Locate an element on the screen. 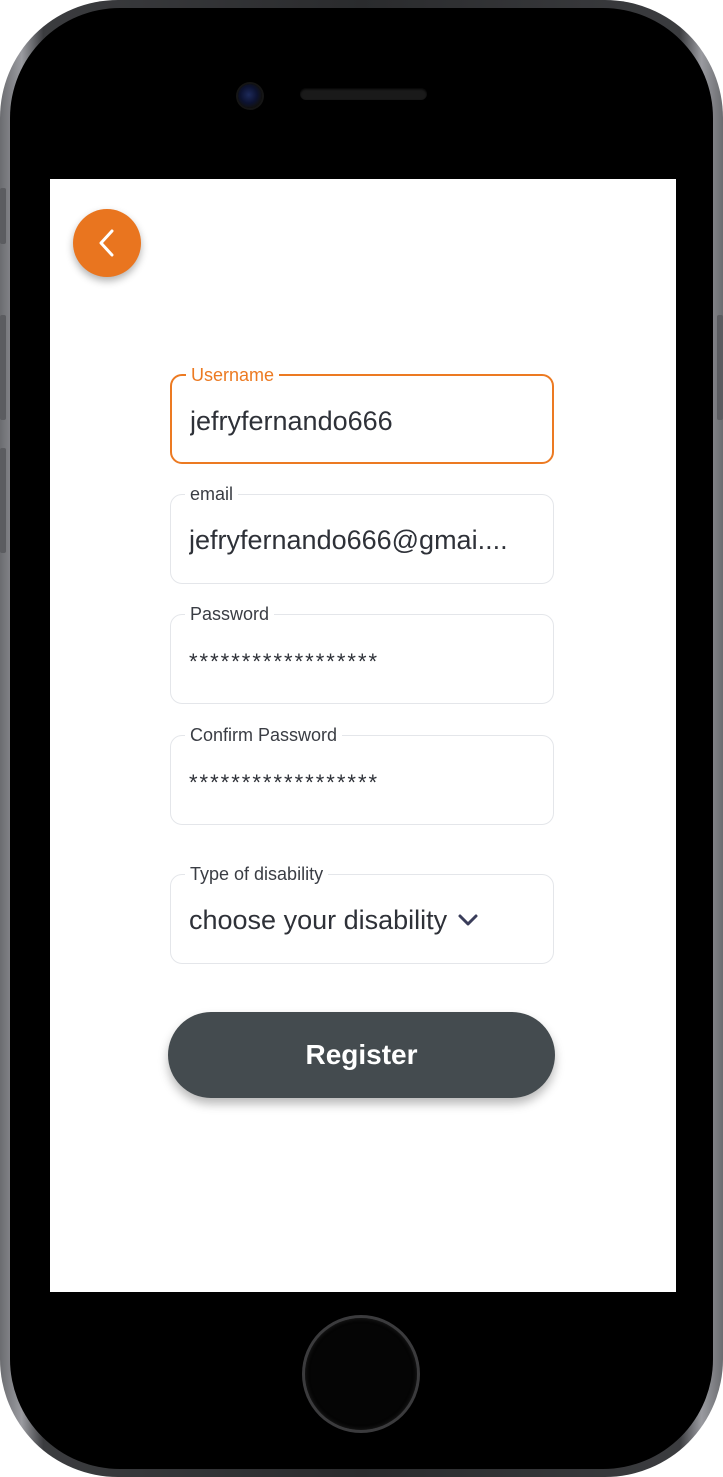  mute-switch is located at coordinates (3, 216).